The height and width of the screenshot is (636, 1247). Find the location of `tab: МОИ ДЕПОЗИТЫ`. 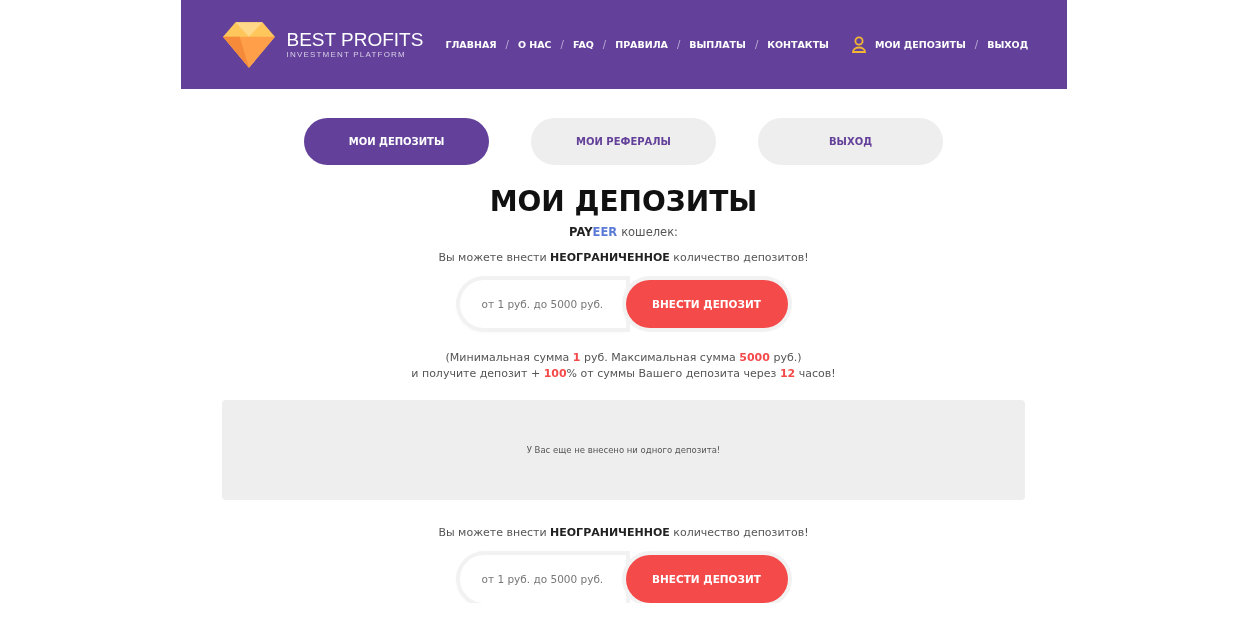

tab: МОИ ДЕПОЗИТЫ is located at coordinates (396, 141).